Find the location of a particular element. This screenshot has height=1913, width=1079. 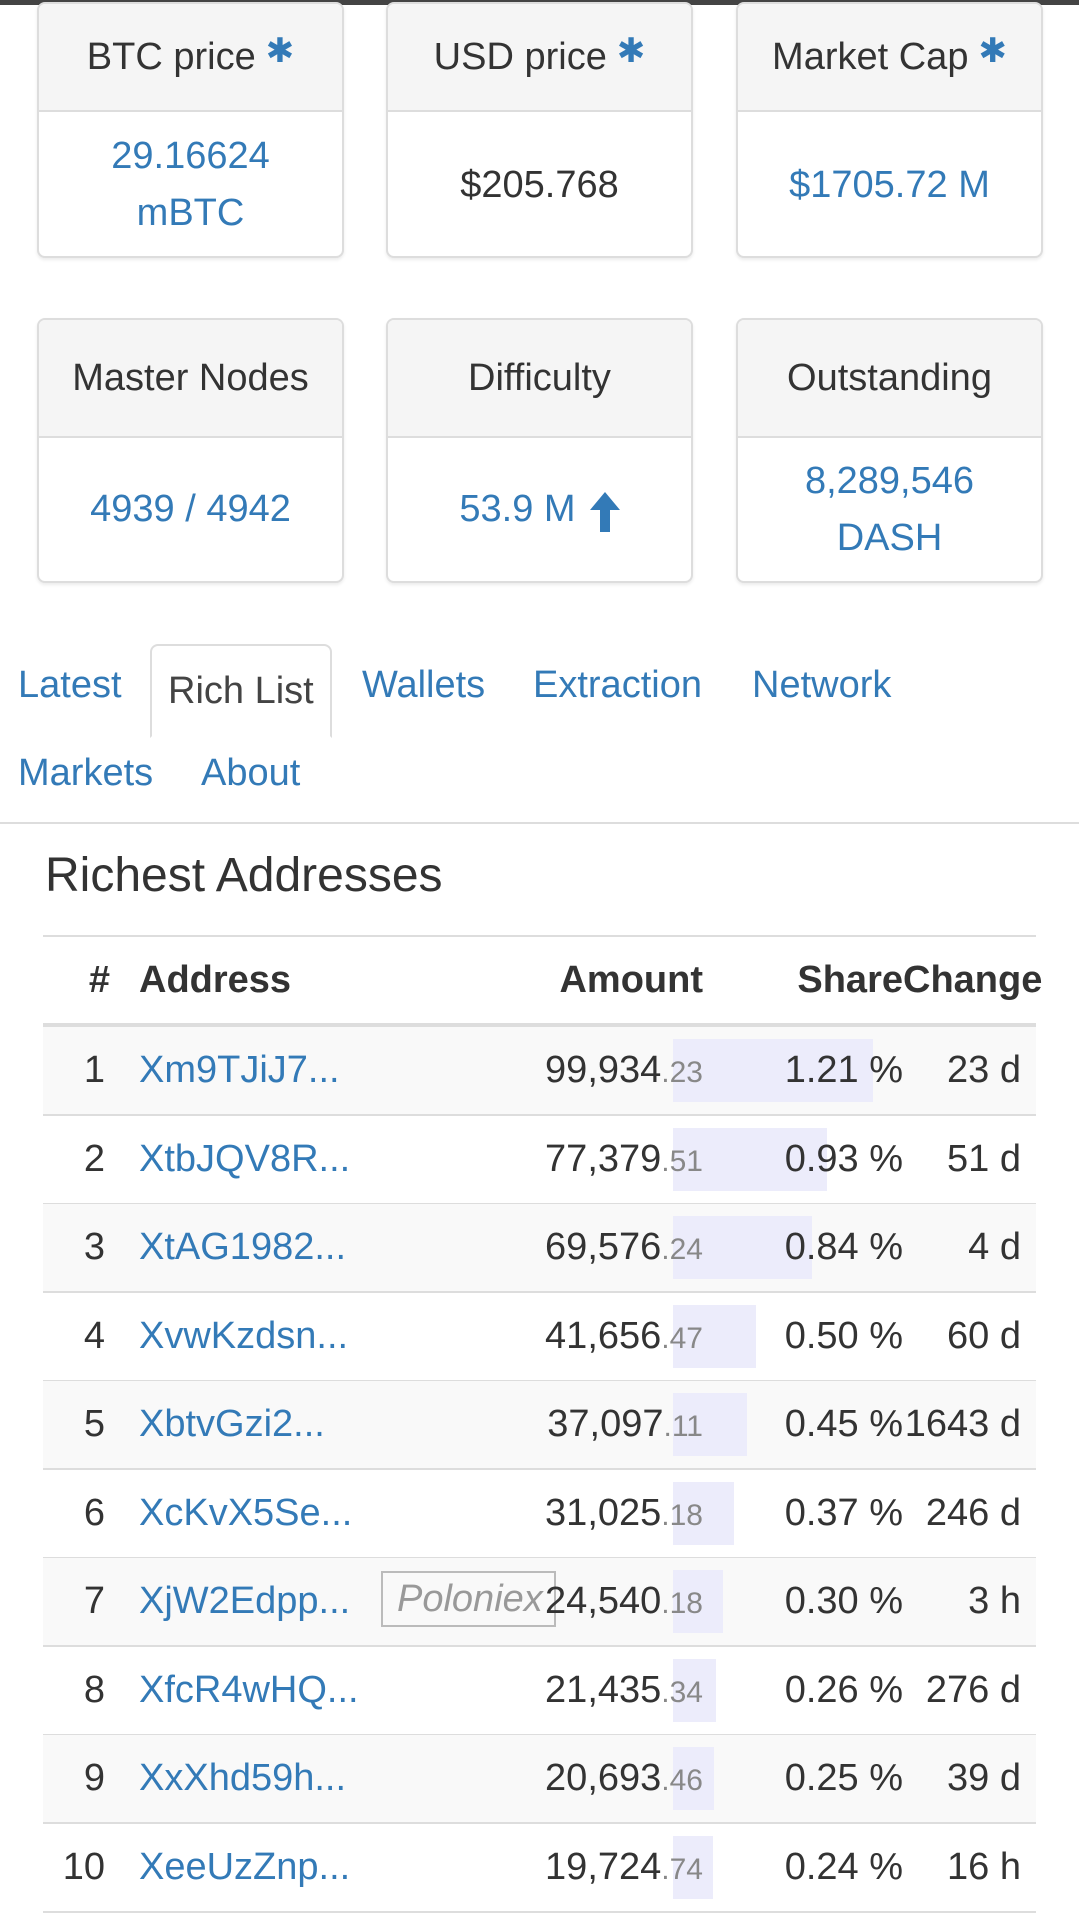

amount: 19,724.74 is located at coordinates (553, 1867).